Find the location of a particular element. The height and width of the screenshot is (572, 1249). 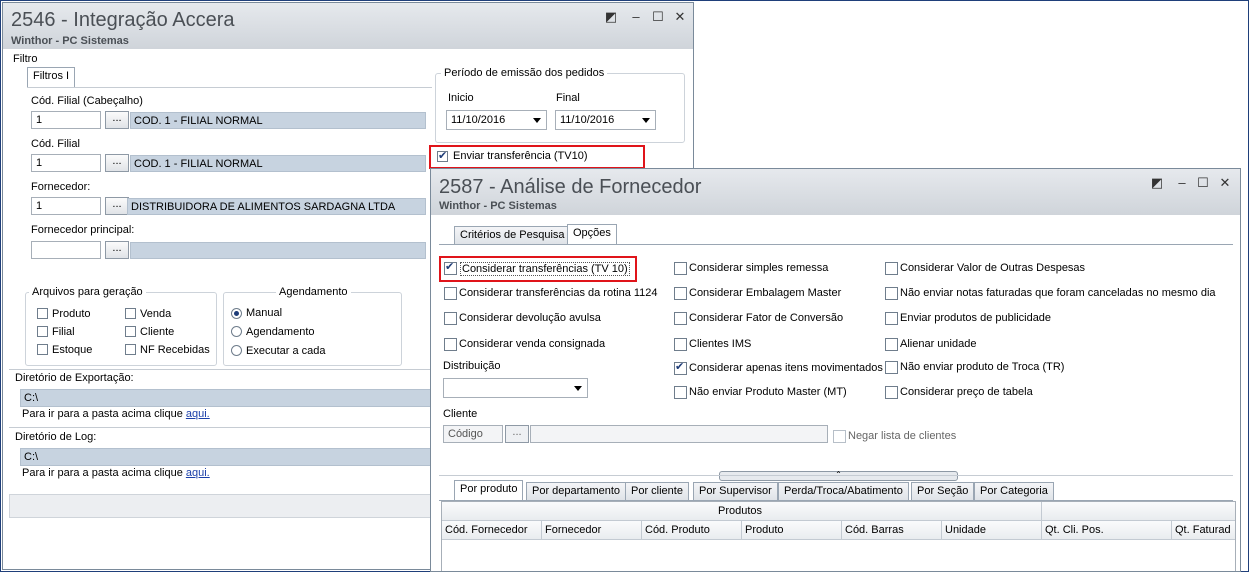

tab-por-cliente: Por cliente is located at coordinates (657, 491).